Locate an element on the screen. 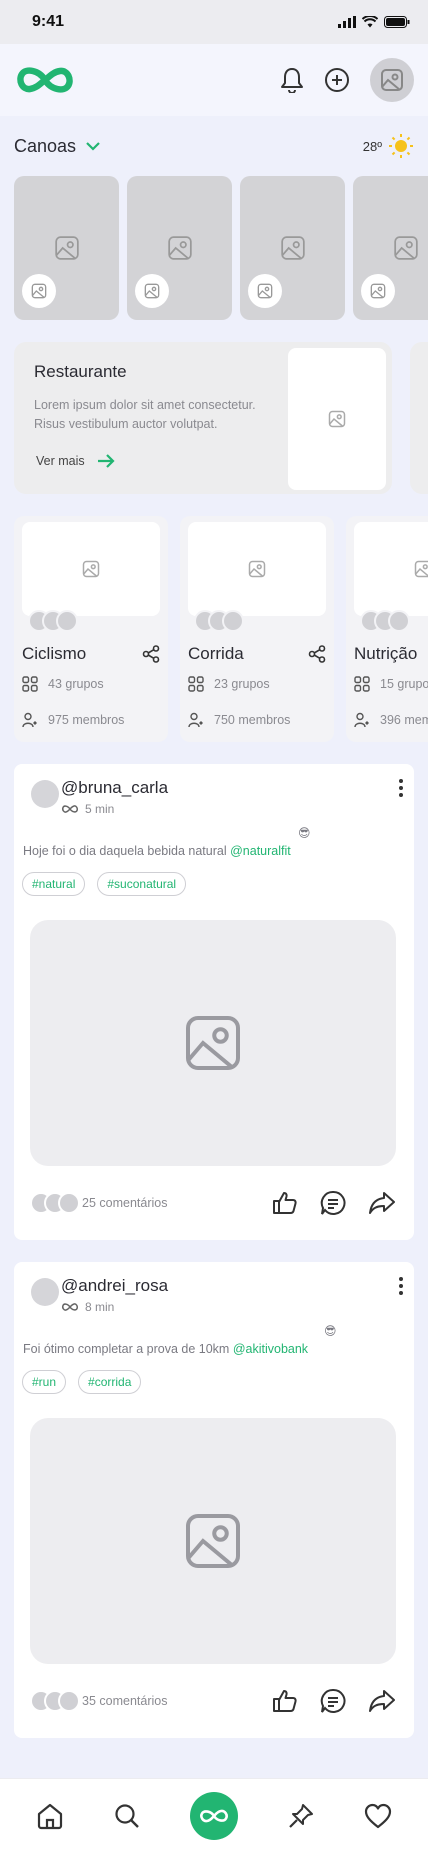 The image size is (428, 1853). commenter-avatars is located at coordinates (55, 1203).